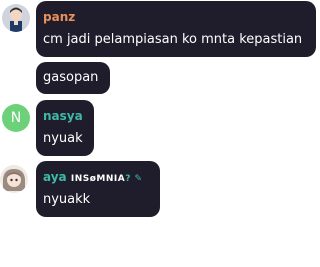  I want to click on message-text: gasopan, so click(71, 77).